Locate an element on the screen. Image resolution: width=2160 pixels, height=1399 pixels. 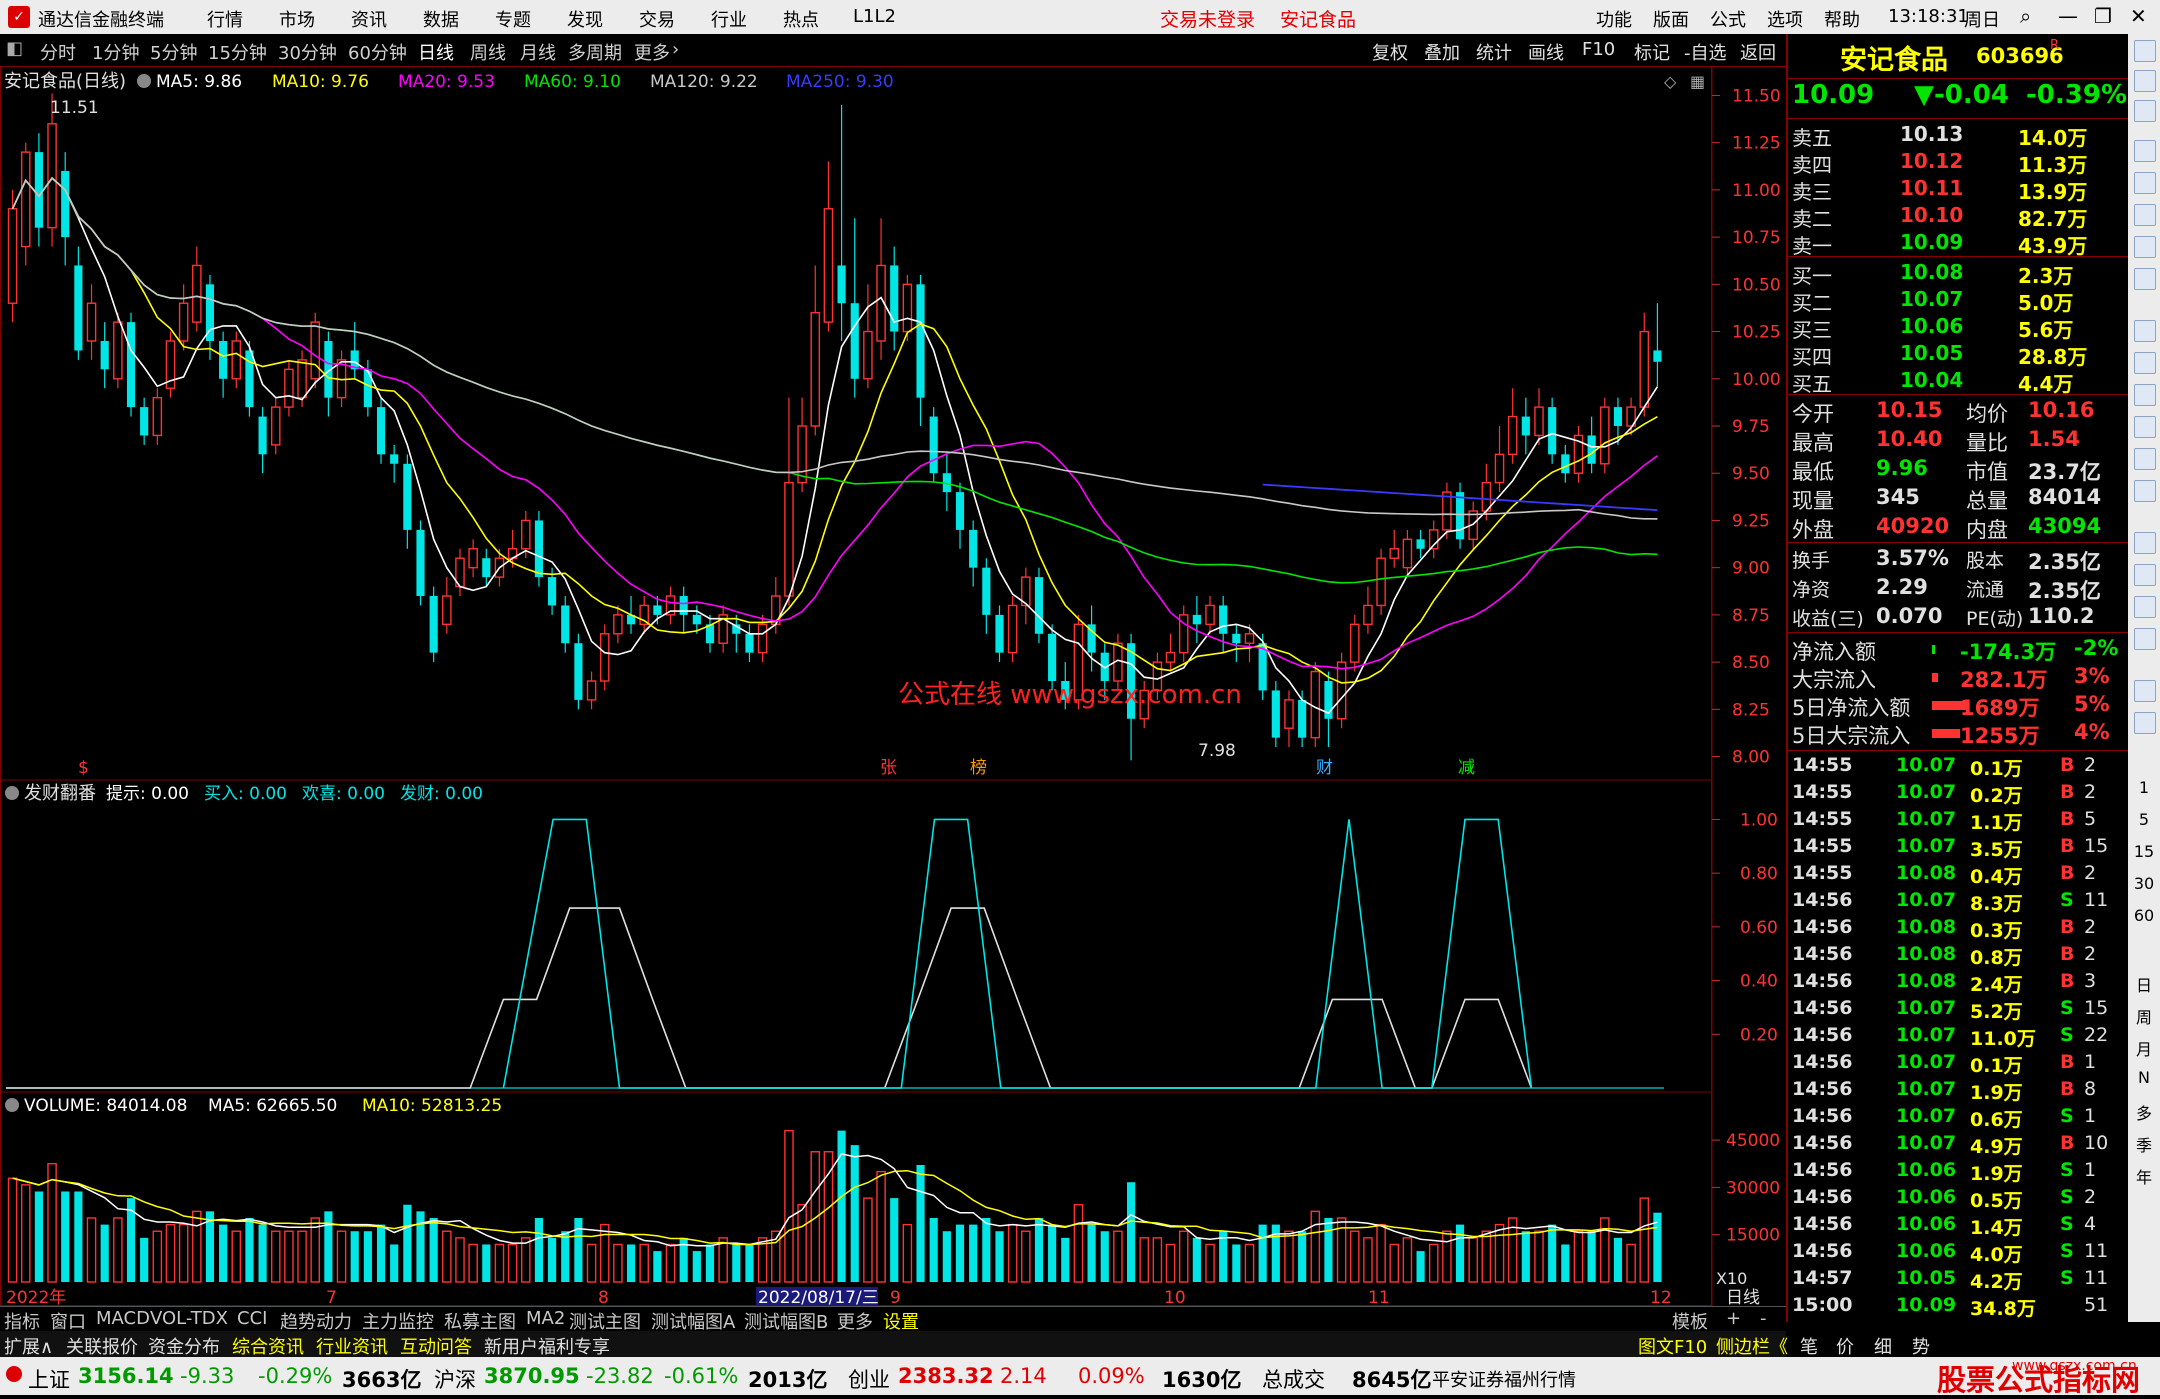
flow-row: 净流入额 -174.3万 -2% is located at coordinates (1959, 650).